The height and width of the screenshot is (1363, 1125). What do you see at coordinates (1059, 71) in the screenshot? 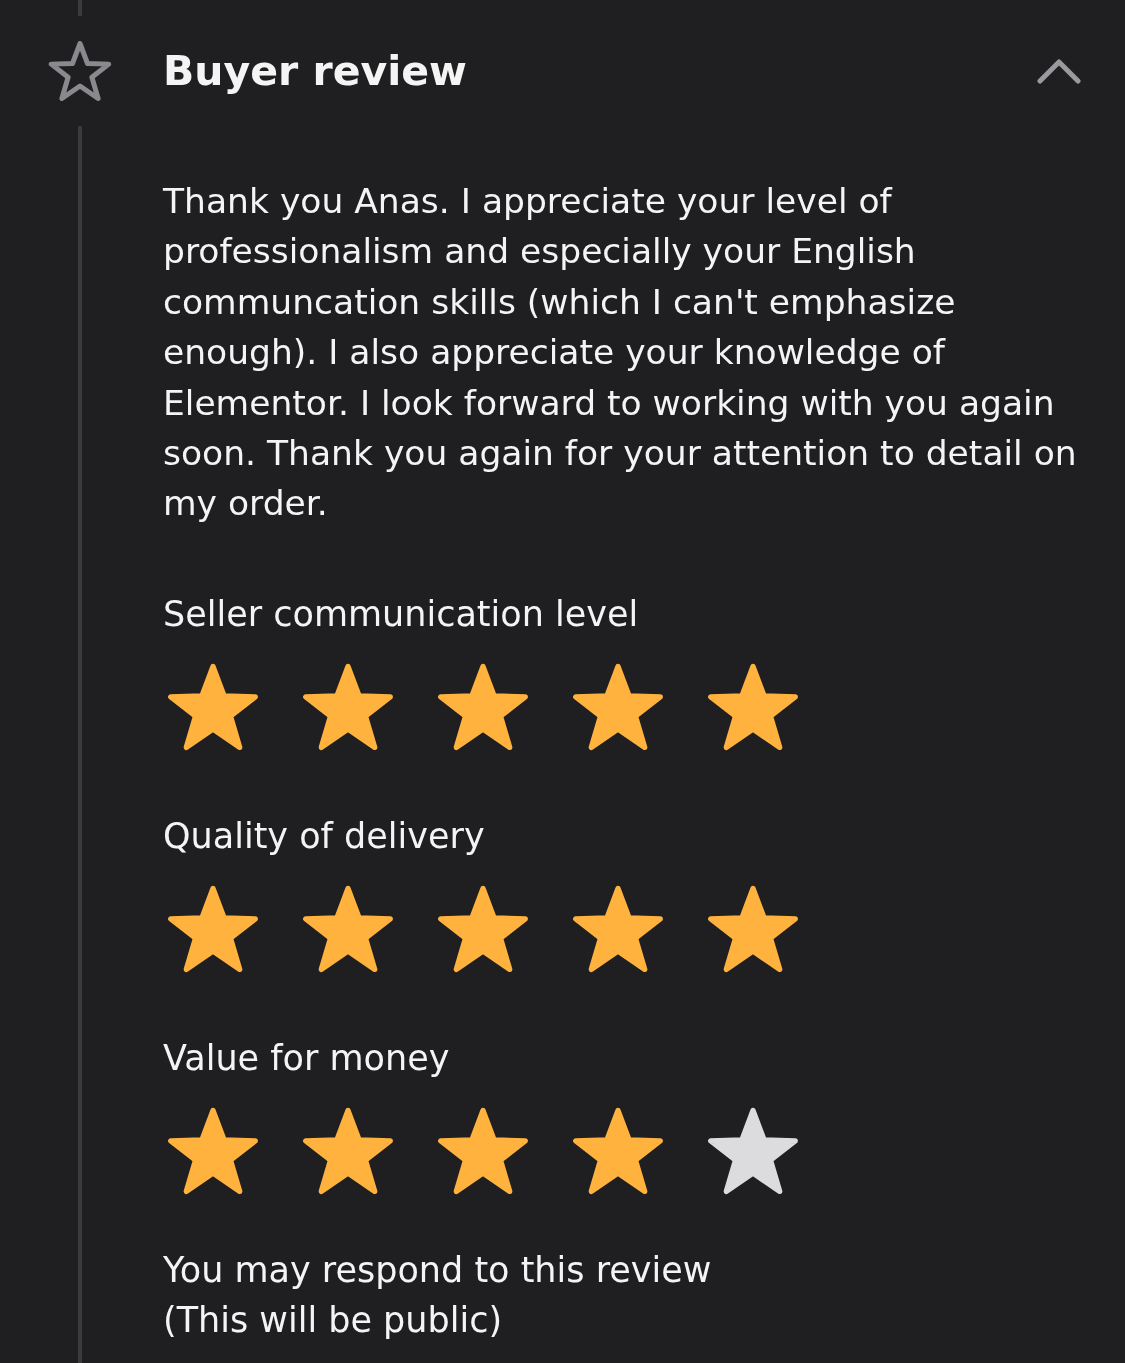
I see `chevron-up-icon` at bounding box center [1059, 71].